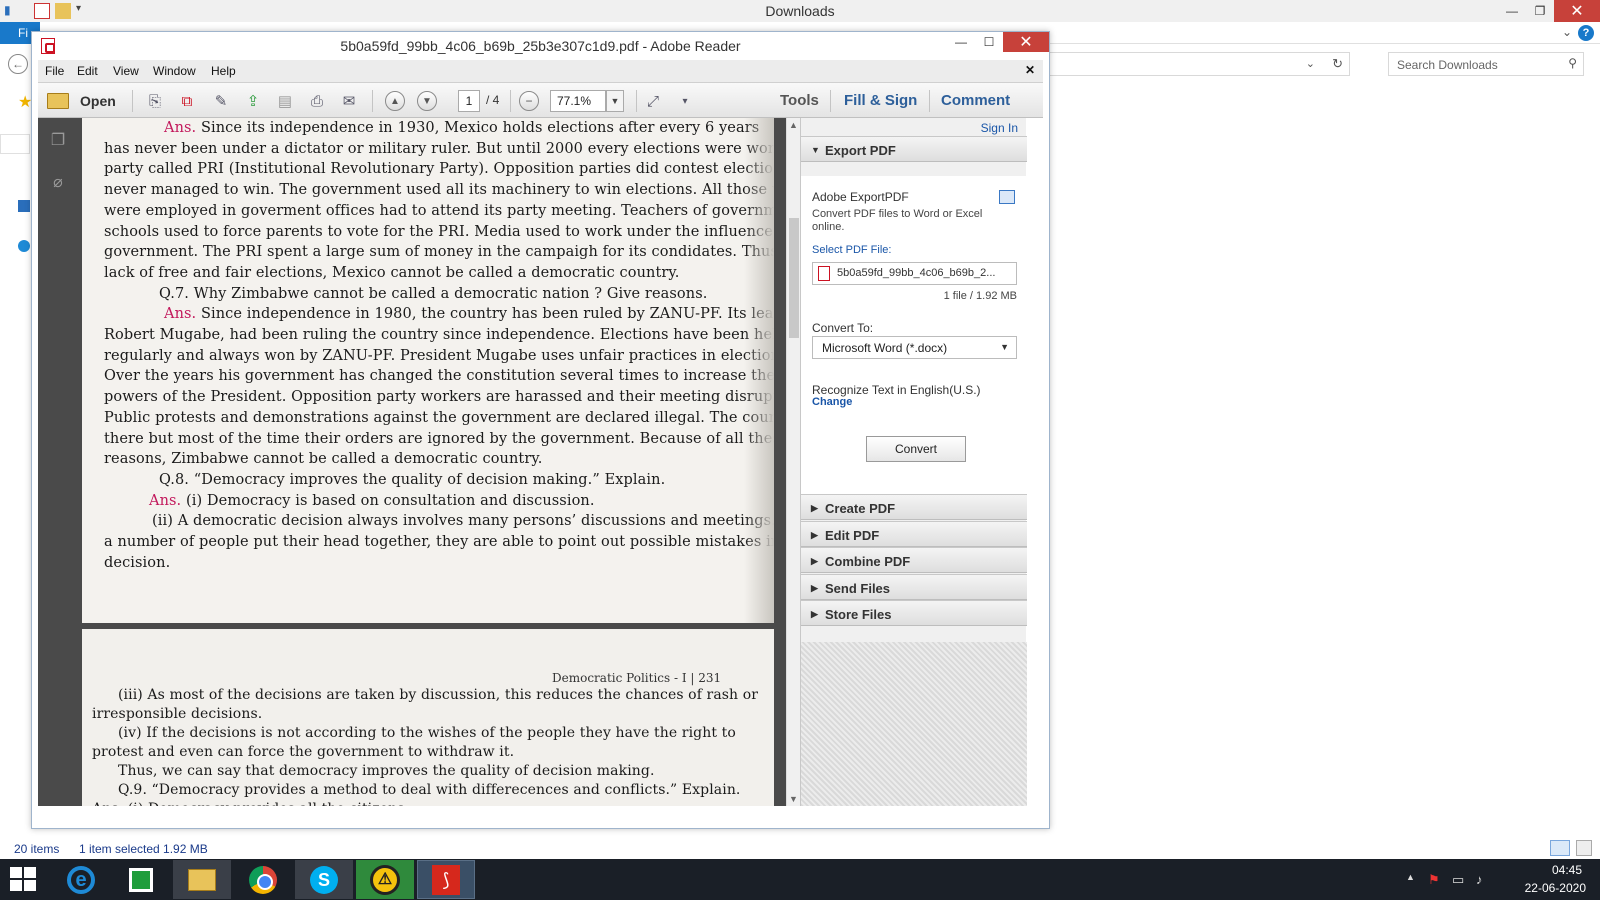  I want to click on address-box: ⌄ ↻, so click(1190, 64).